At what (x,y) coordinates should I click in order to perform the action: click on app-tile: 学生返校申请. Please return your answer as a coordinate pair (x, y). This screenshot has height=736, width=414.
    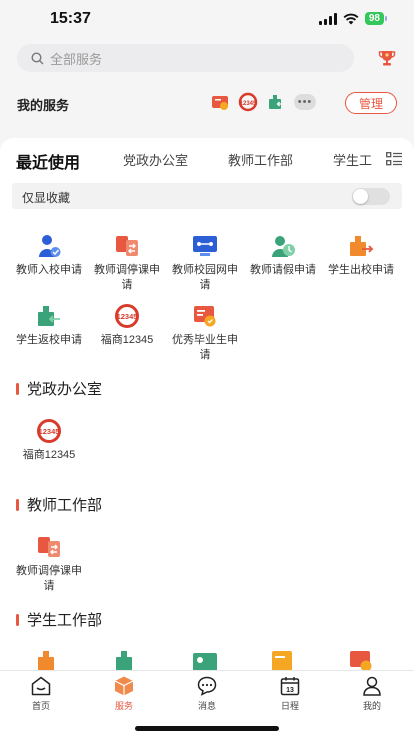
    Looking at the image, I should click on (49, 333).